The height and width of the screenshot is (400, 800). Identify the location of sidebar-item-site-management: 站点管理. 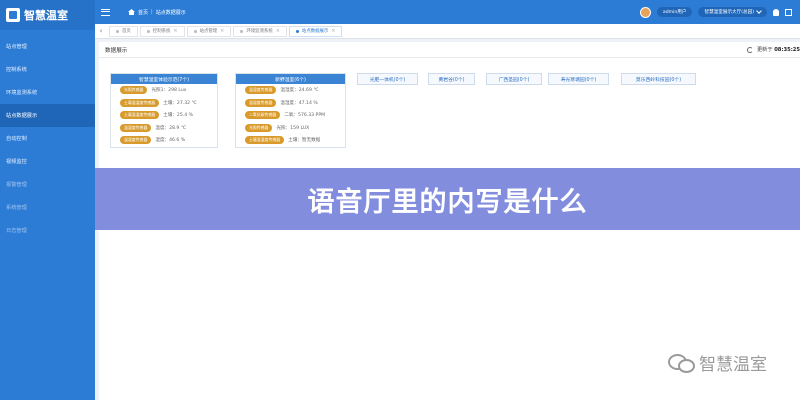
(47, 46).